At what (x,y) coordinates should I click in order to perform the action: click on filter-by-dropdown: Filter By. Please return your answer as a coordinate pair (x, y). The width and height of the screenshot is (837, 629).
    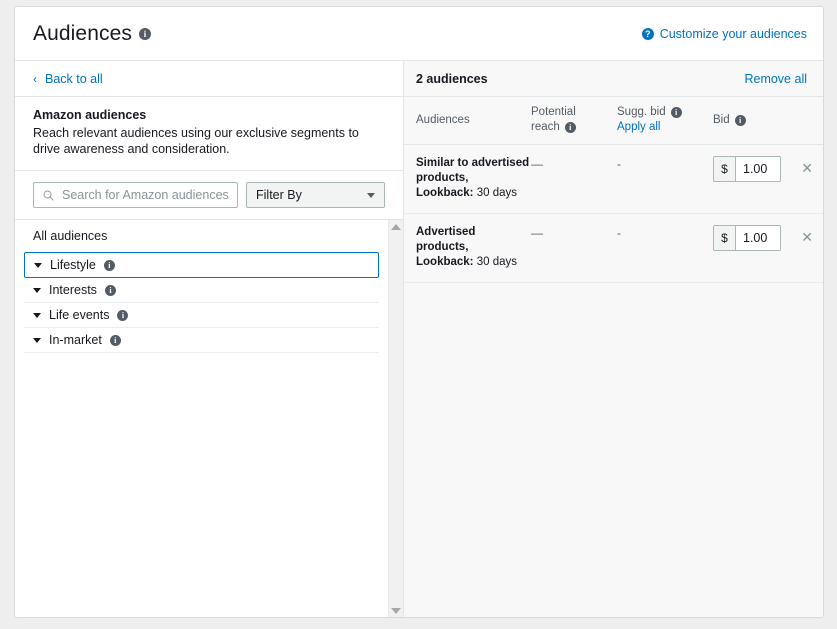
    Looking at the image, I should click on (315, 195).